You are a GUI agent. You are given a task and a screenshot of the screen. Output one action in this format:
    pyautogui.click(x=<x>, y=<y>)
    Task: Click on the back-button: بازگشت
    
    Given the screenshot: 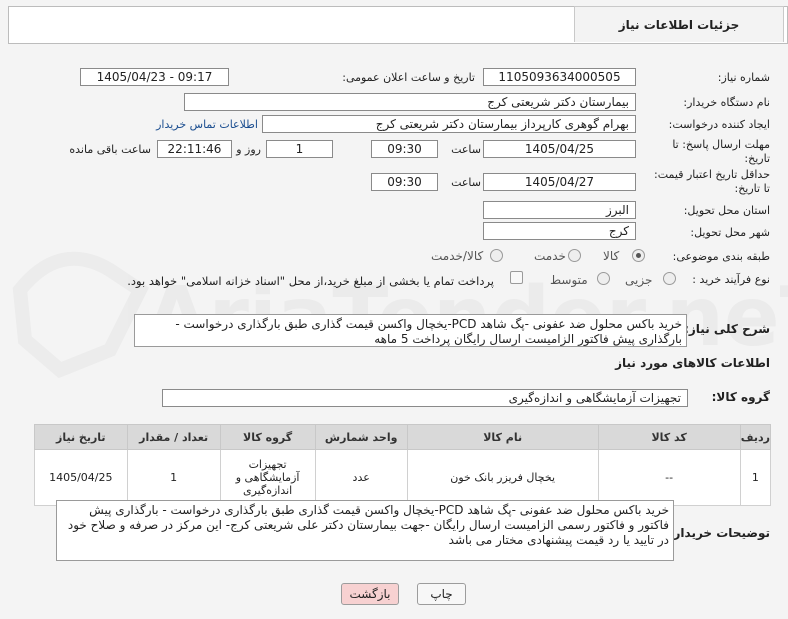 What is the action you would take?
    pyautogui.click(x=370, y=594)
    